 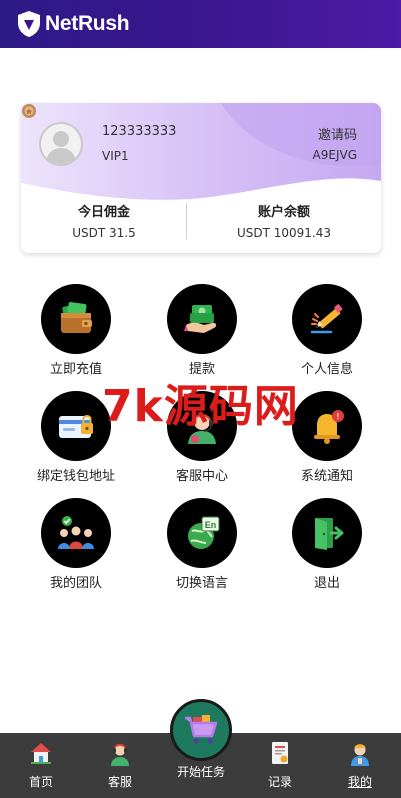 What do you see at coordinates (103, 212) in the screenshot?
I see `commission-label: 今日佣金` at bounding box center [103, 212].